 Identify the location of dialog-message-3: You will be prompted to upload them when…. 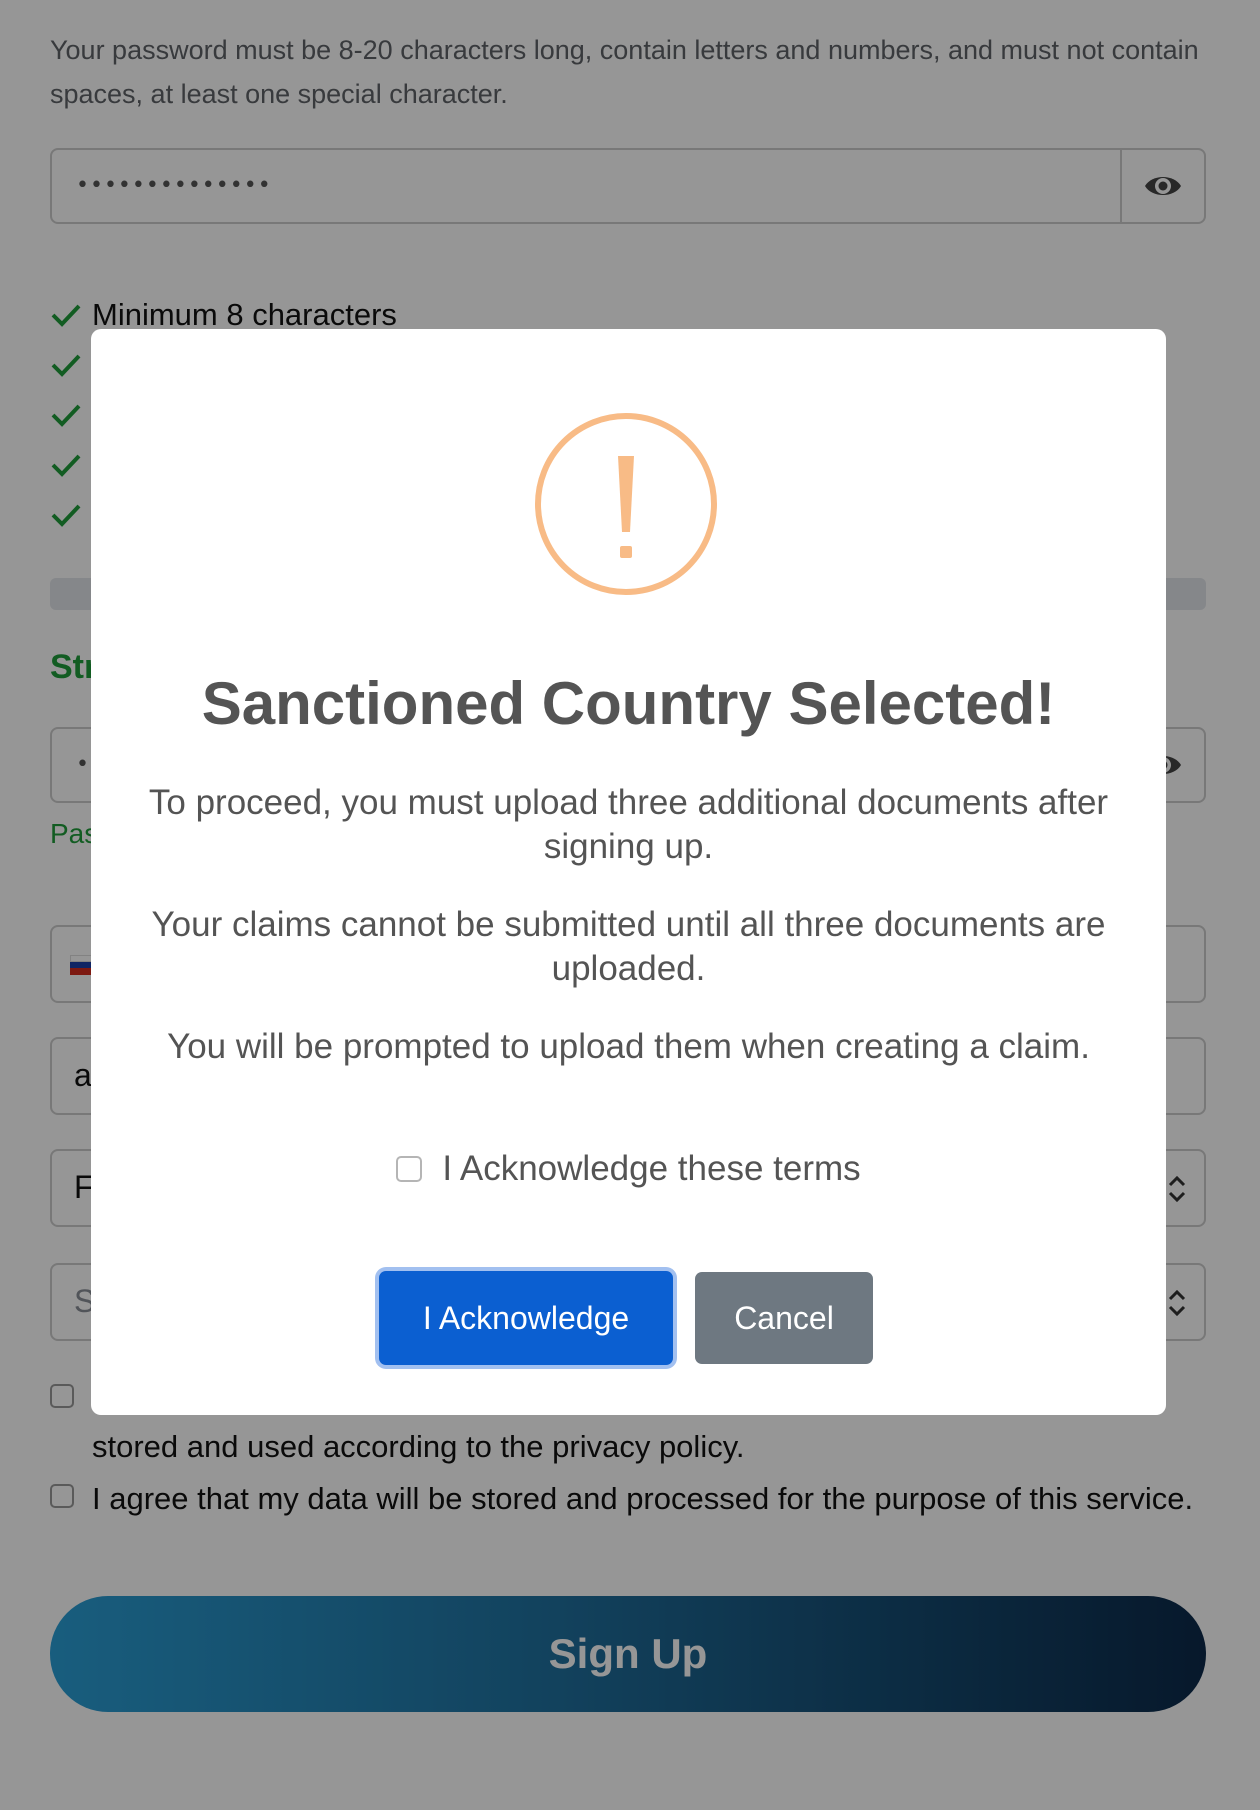
(628, 1046).